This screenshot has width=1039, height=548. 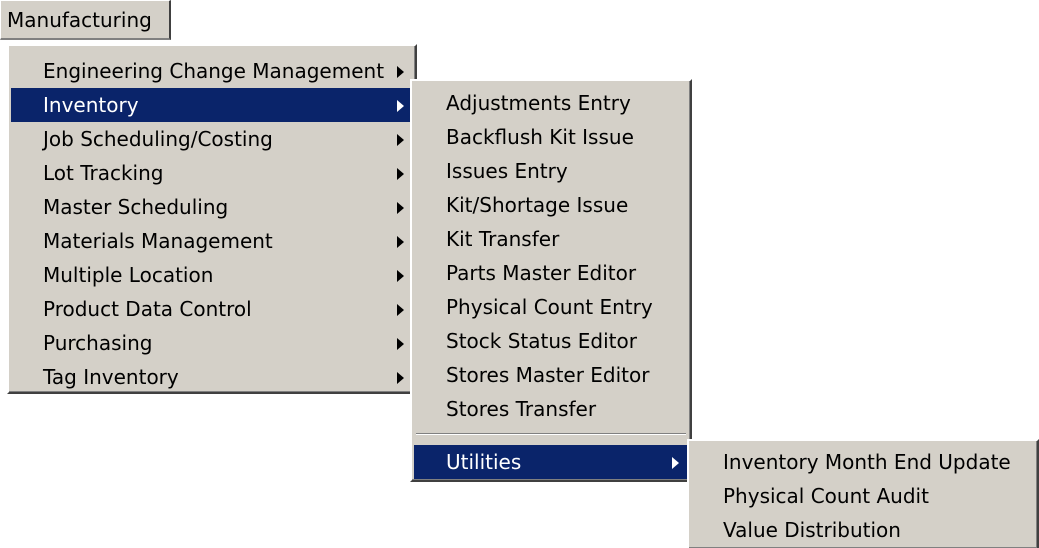 I want to click on menu-item-label: Stores Master Editor, so click(x=548, y=375).